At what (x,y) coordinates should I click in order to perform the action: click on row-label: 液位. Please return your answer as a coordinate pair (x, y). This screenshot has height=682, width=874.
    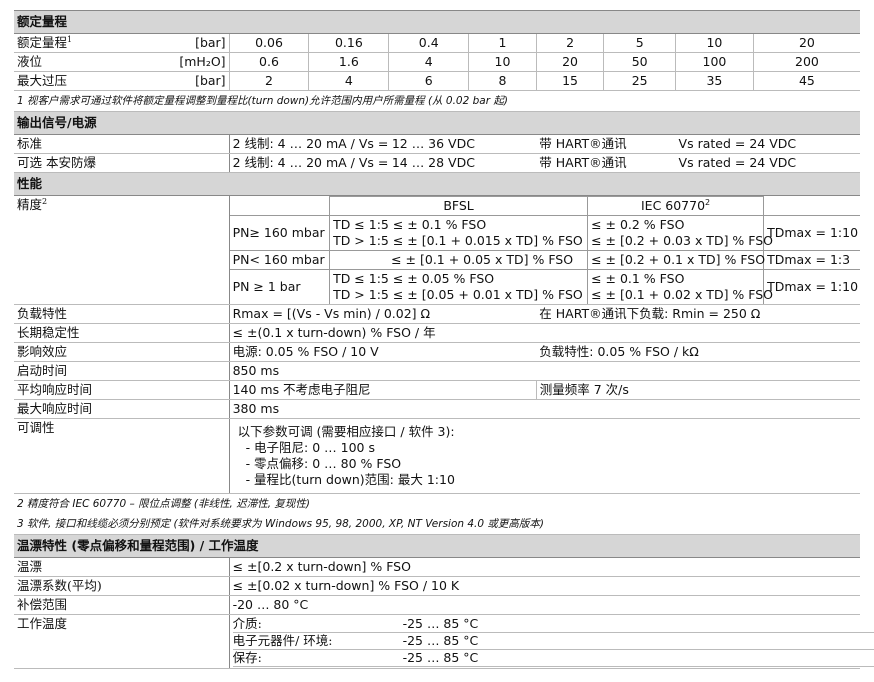
    Looking at the image, I should click on (86, 62).